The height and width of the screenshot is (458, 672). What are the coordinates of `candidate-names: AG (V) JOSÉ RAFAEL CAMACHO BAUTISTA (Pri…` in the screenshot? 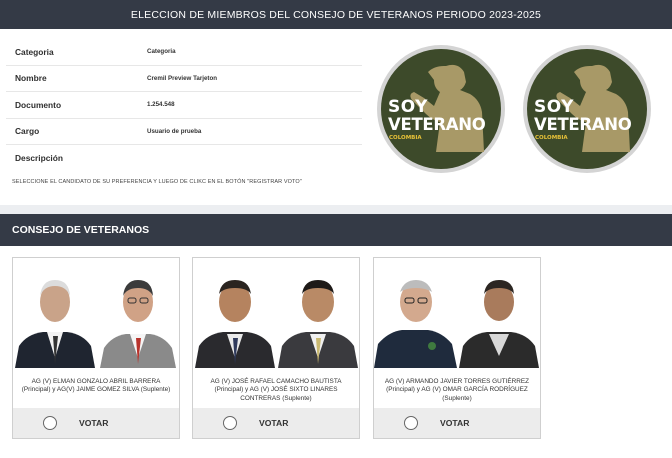 It's located at (276, 390).